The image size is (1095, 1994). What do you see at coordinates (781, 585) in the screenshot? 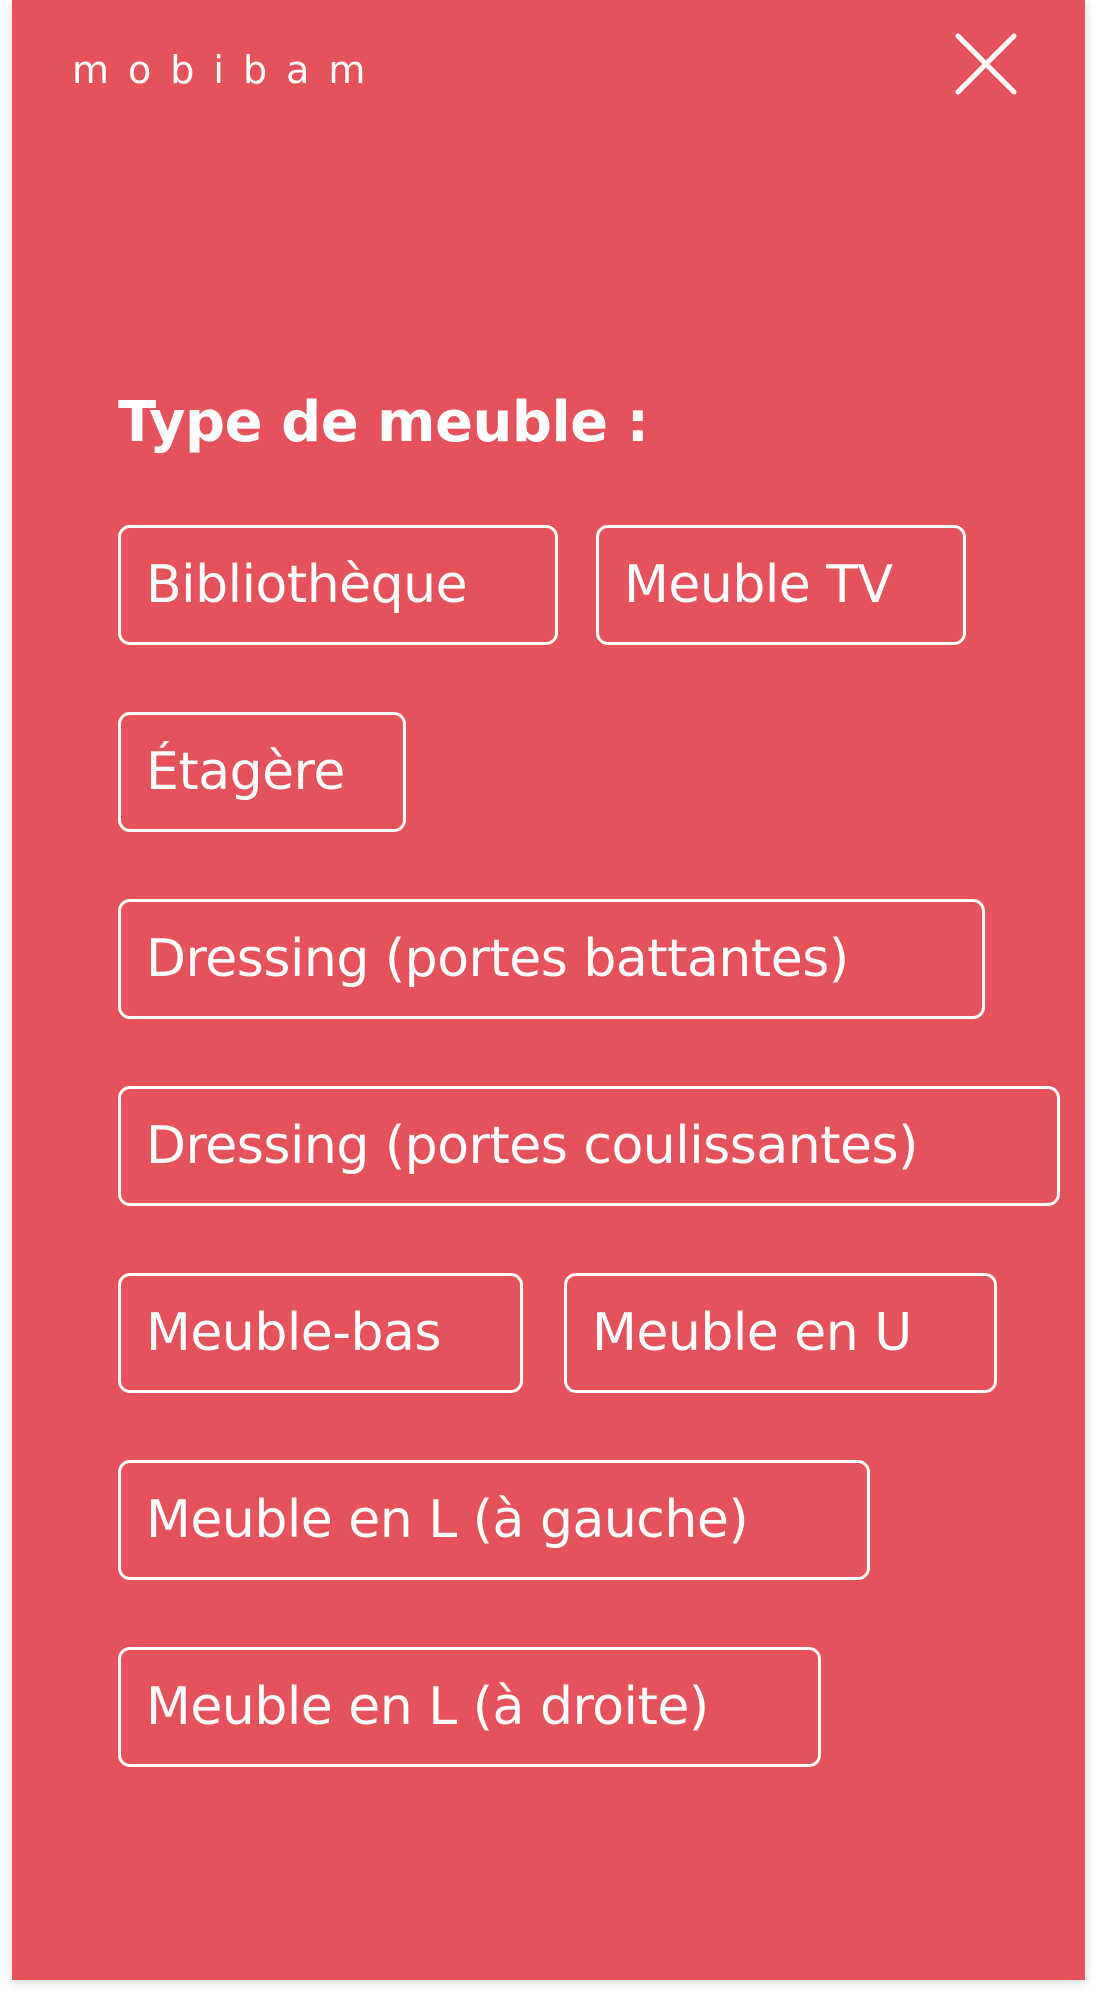
I see `option-meuble-tv: Meuble TV` at bounding box center [781, 585].